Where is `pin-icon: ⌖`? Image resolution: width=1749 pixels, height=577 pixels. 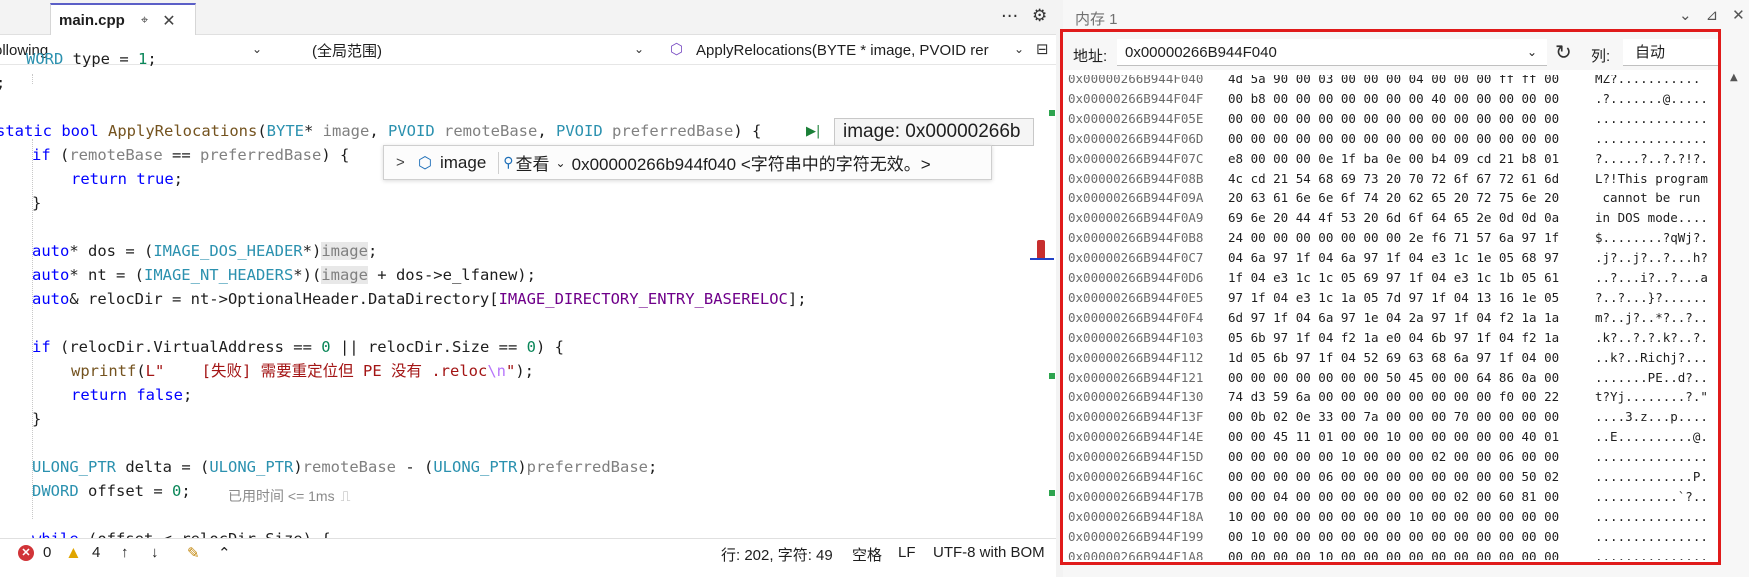 pin-icon: ⌖ is located at coordinates (144, 20).